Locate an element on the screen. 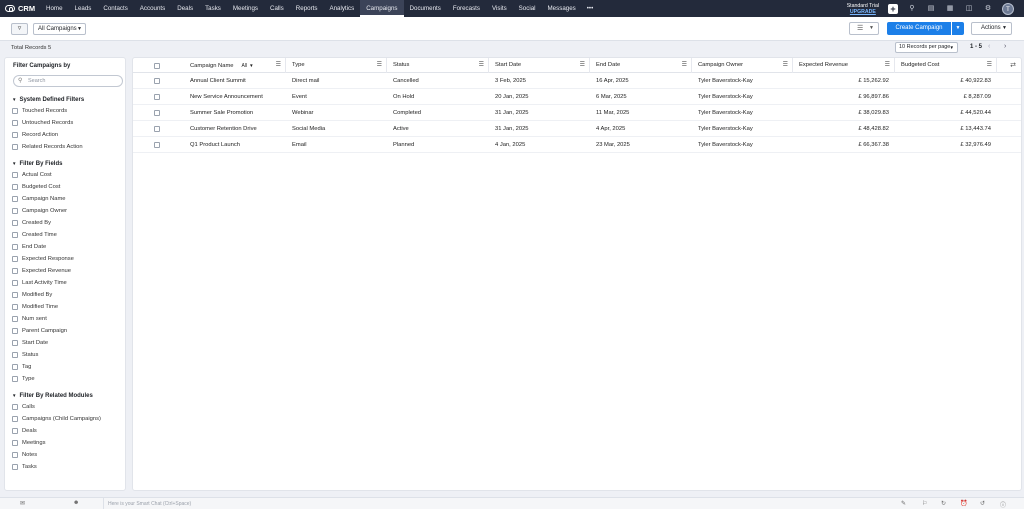 The height and width of the screenshot is (509, 1024). filter-option: Num sent is located at coordinates (68, 319).